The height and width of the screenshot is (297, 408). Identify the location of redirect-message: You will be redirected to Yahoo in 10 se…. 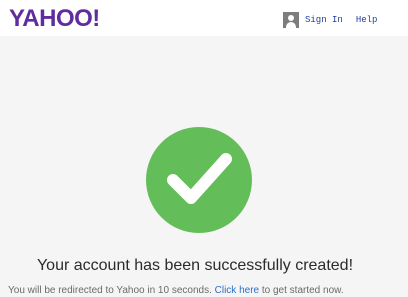
(176, 290).